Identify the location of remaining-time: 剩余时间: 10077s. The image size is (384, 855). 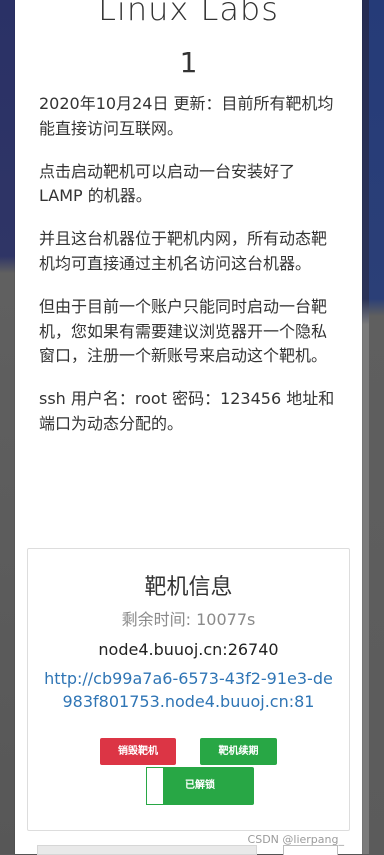
(188, 618).